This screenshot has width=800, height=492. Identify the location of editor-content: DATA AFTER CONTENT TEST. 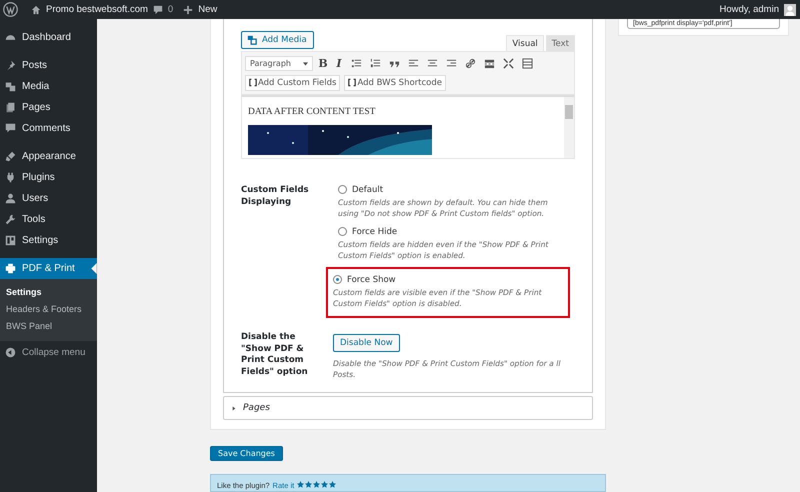
(408, 127).